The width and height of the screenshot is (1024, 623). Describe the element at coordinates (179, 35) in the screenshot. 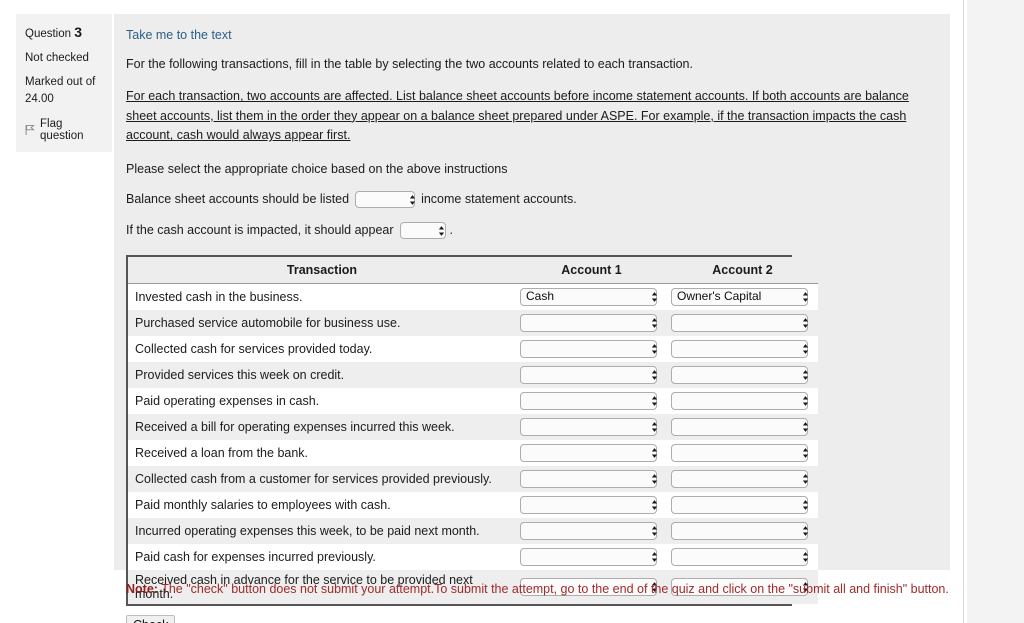

I see `take-me-to-the-text-link: Take me to the text` at that location.